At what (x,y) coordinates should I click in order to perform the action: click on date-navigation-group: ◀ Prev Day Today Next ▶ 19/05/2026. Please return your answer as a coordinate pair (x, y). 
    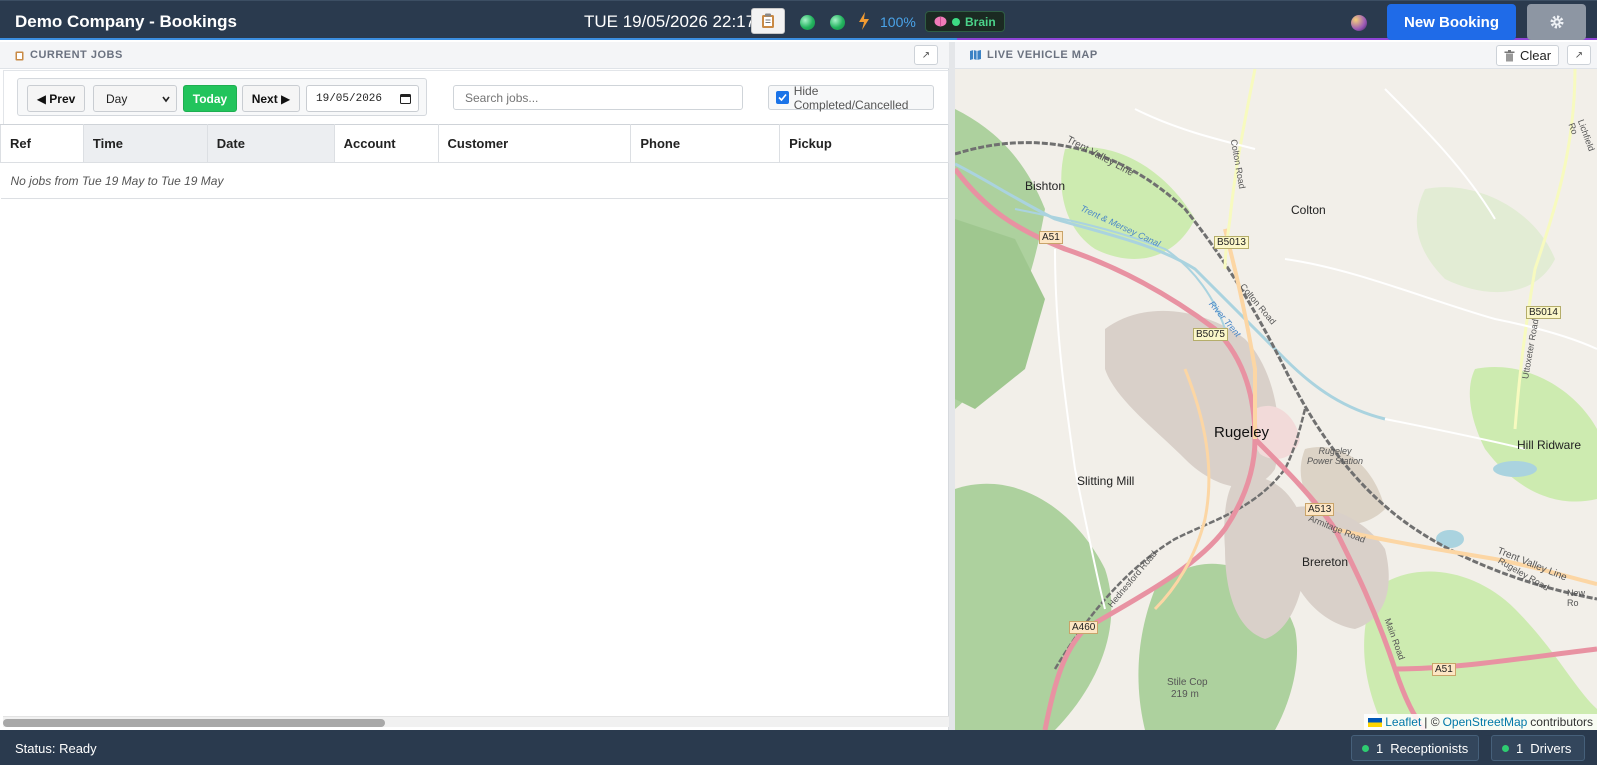
    Looking at the image, I should click on (222, 97).